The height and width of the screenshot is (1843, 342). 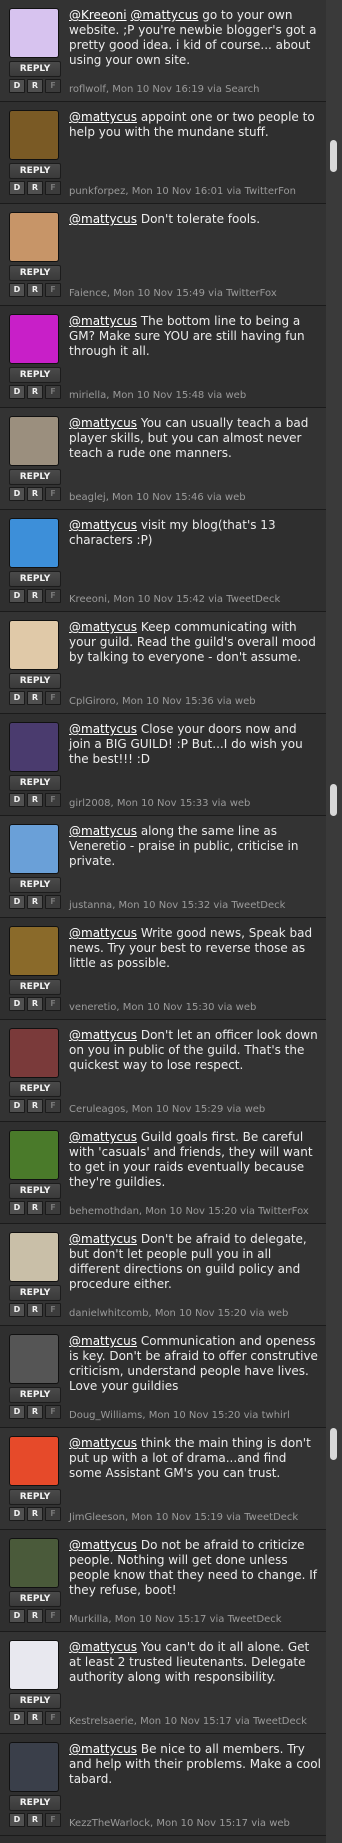 What do you see at coordinates (92, 1007) in the screenshot?
I see `tweet-username: veneretio` at bounding box center [92, 1007].